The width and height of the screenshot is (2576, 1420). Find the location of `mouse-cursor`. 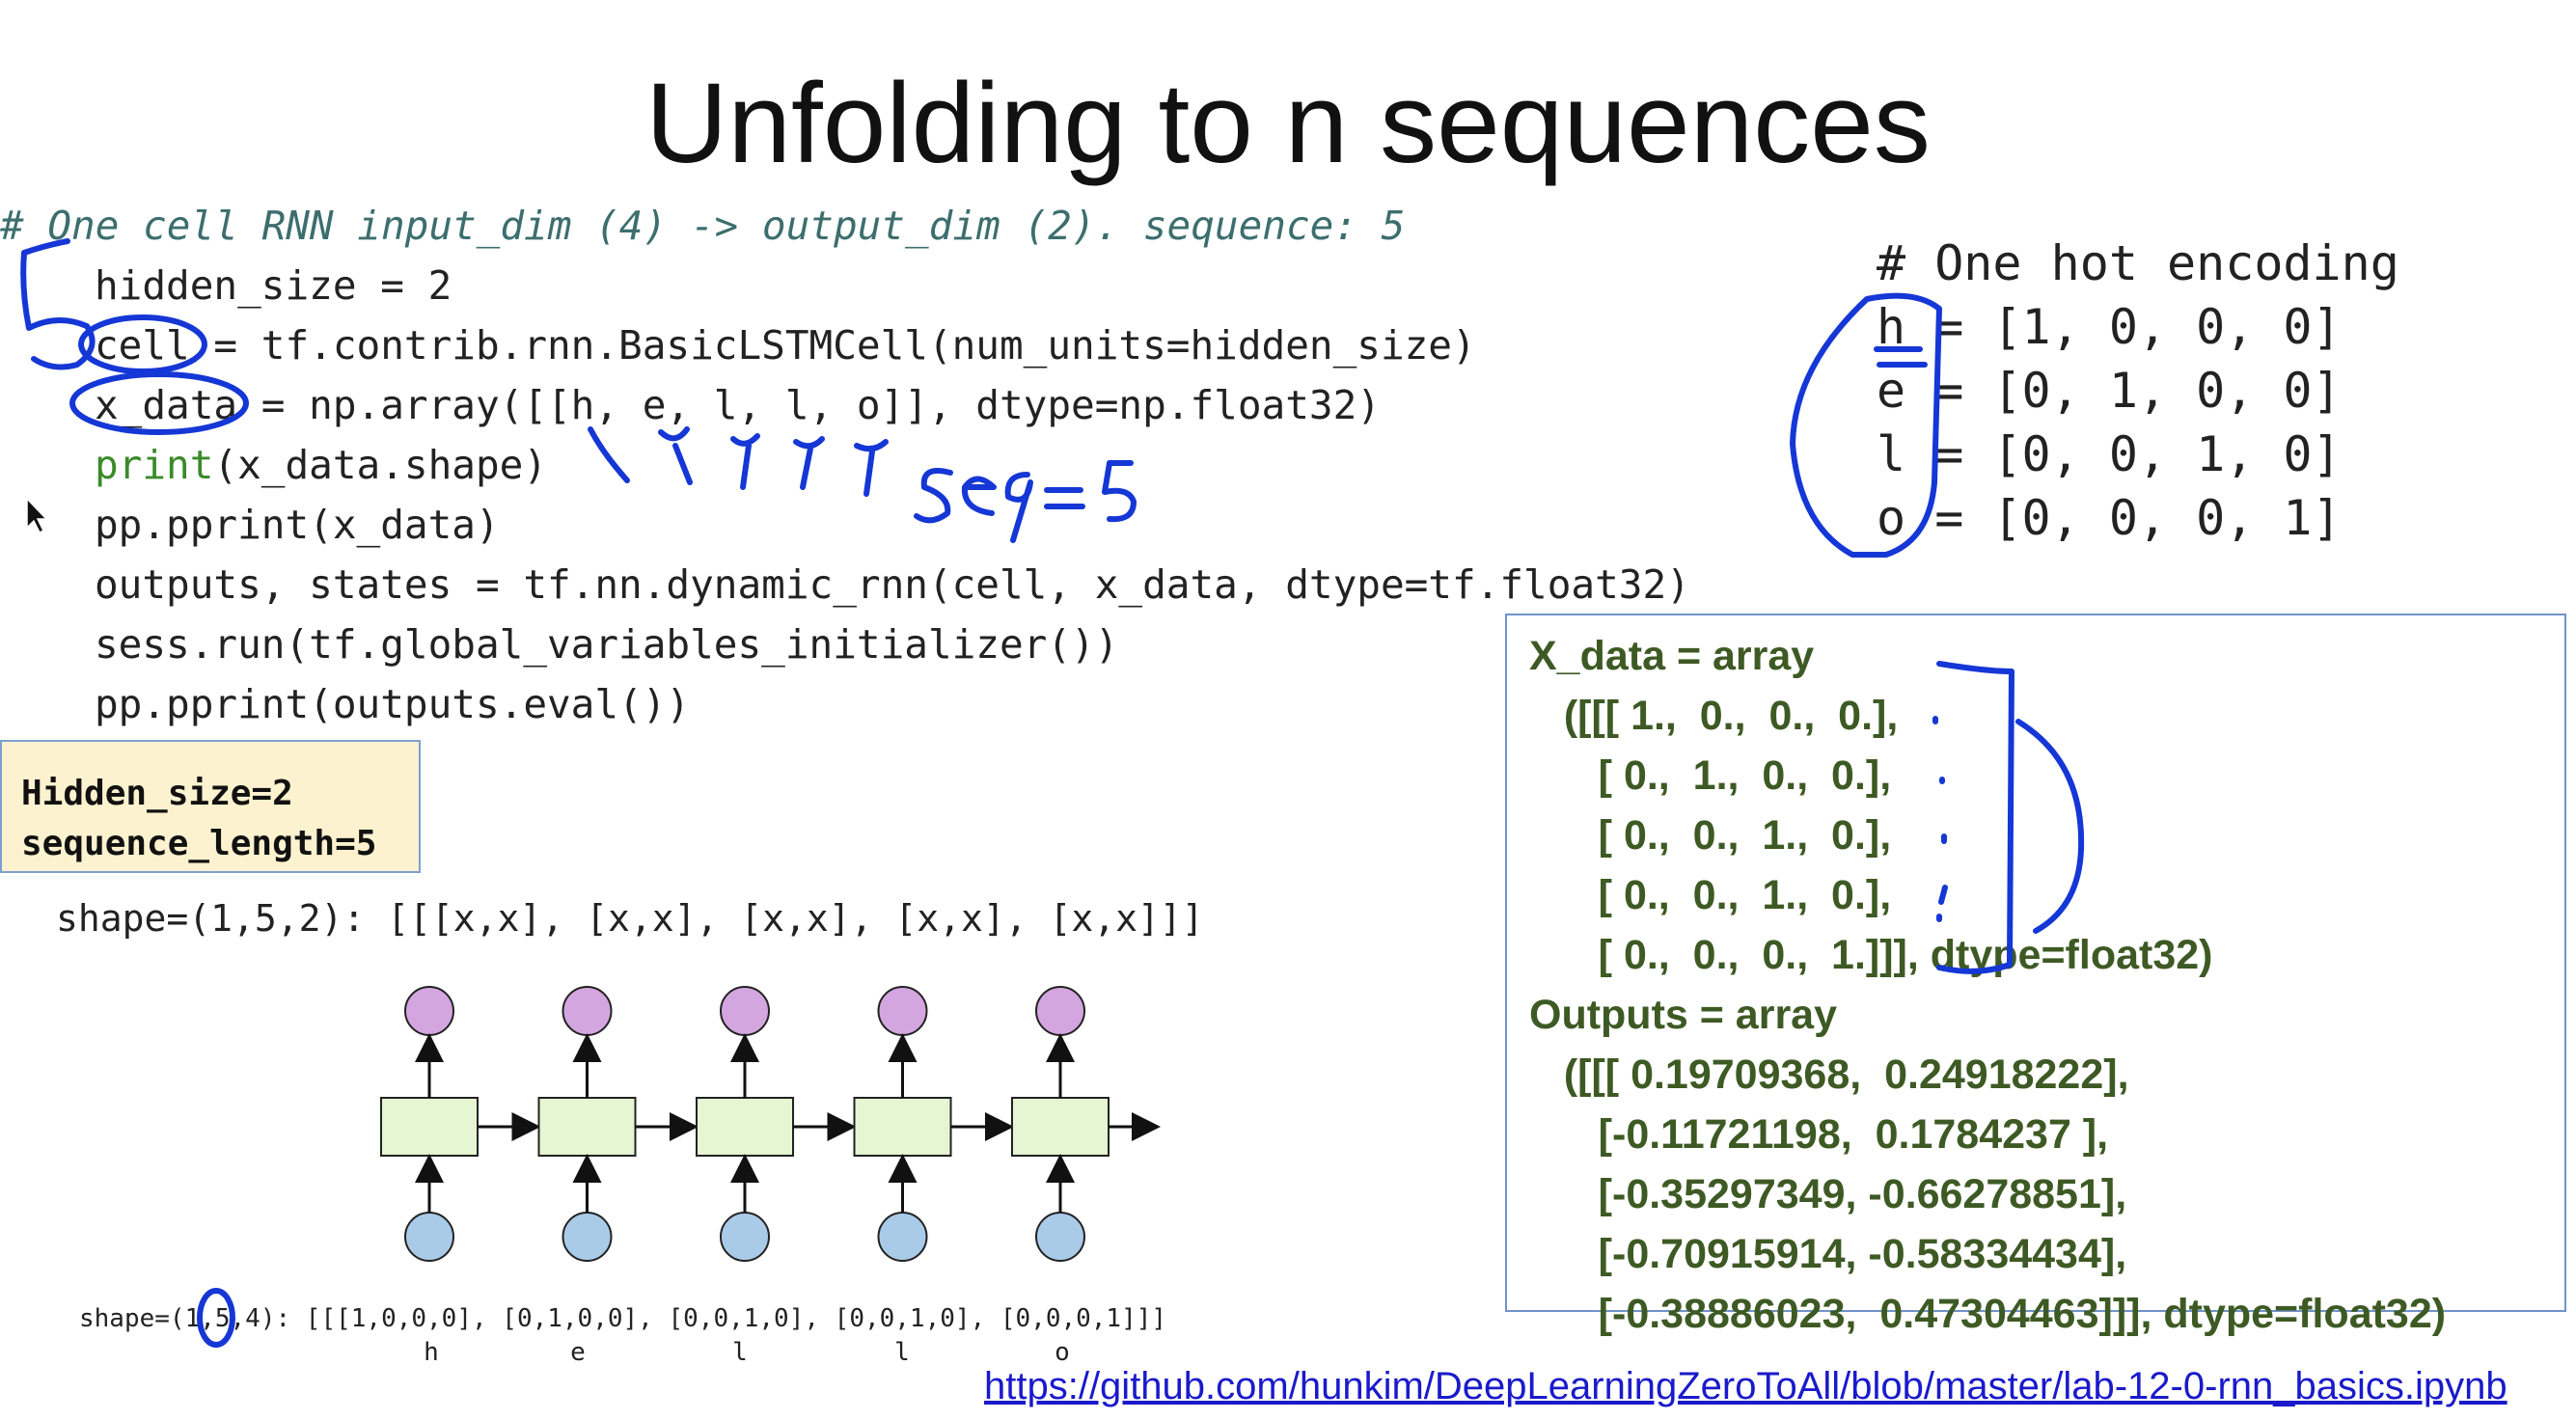

mouse-cursor is located at coordinates (37, 515).